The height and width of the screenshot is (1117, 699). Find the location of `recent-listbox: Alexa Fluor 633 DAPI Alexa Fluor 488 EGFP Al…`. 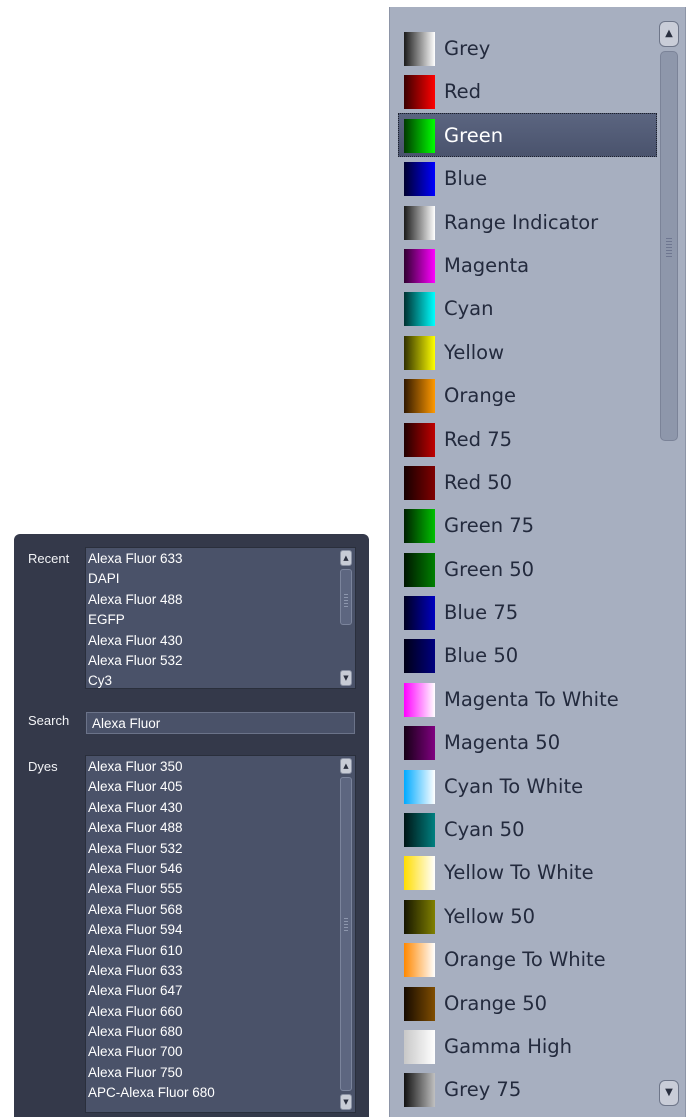

recent-listbox: Alexa Fluor 633 DAPI Alexa Fluor 488 EGFP Al… is located at coordinates (220, 618).